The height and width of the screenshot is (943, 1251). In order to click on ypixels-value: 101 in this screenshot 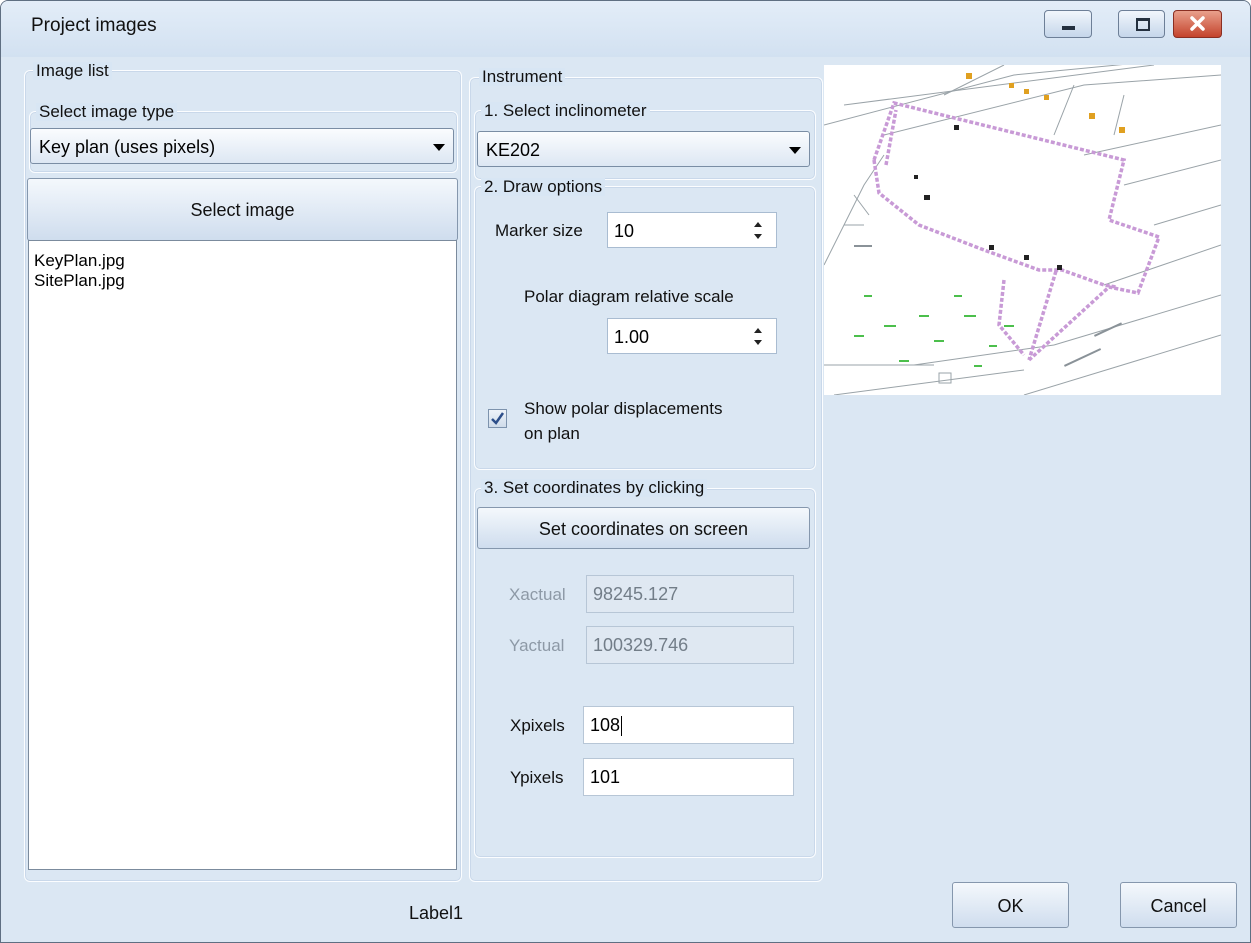, I will do `click(605, 777)`.